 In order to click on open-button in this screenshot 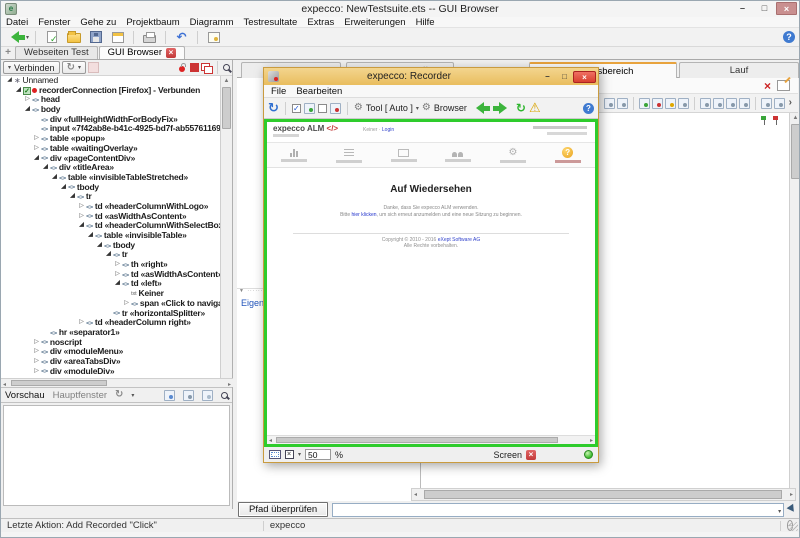, I will do `click(73, 37)`.